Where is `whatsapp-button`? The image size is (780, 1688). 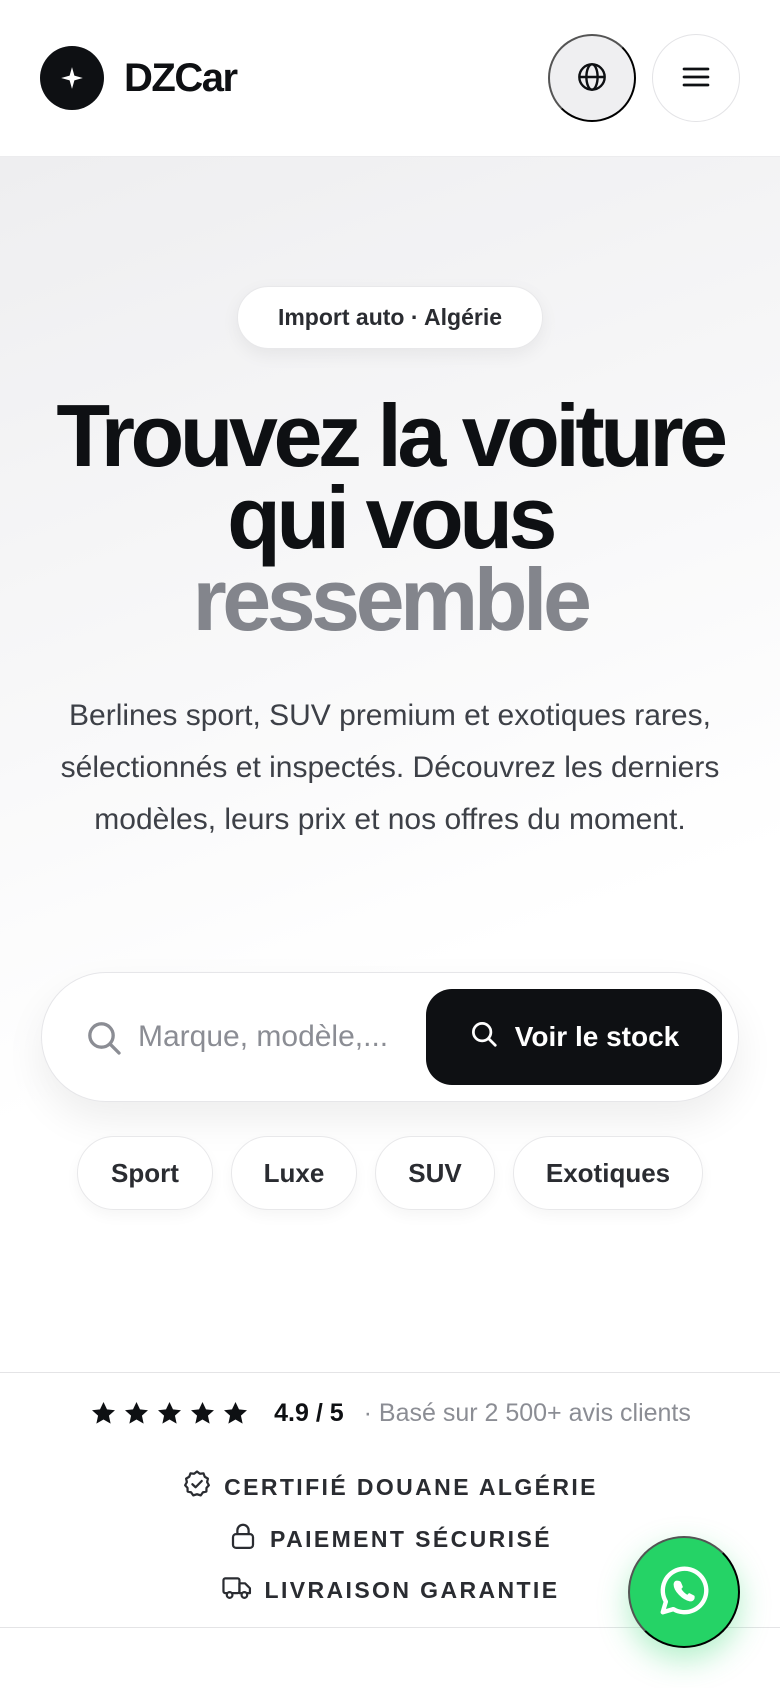
whatsapp-button is located at coordinates (684, 1592).